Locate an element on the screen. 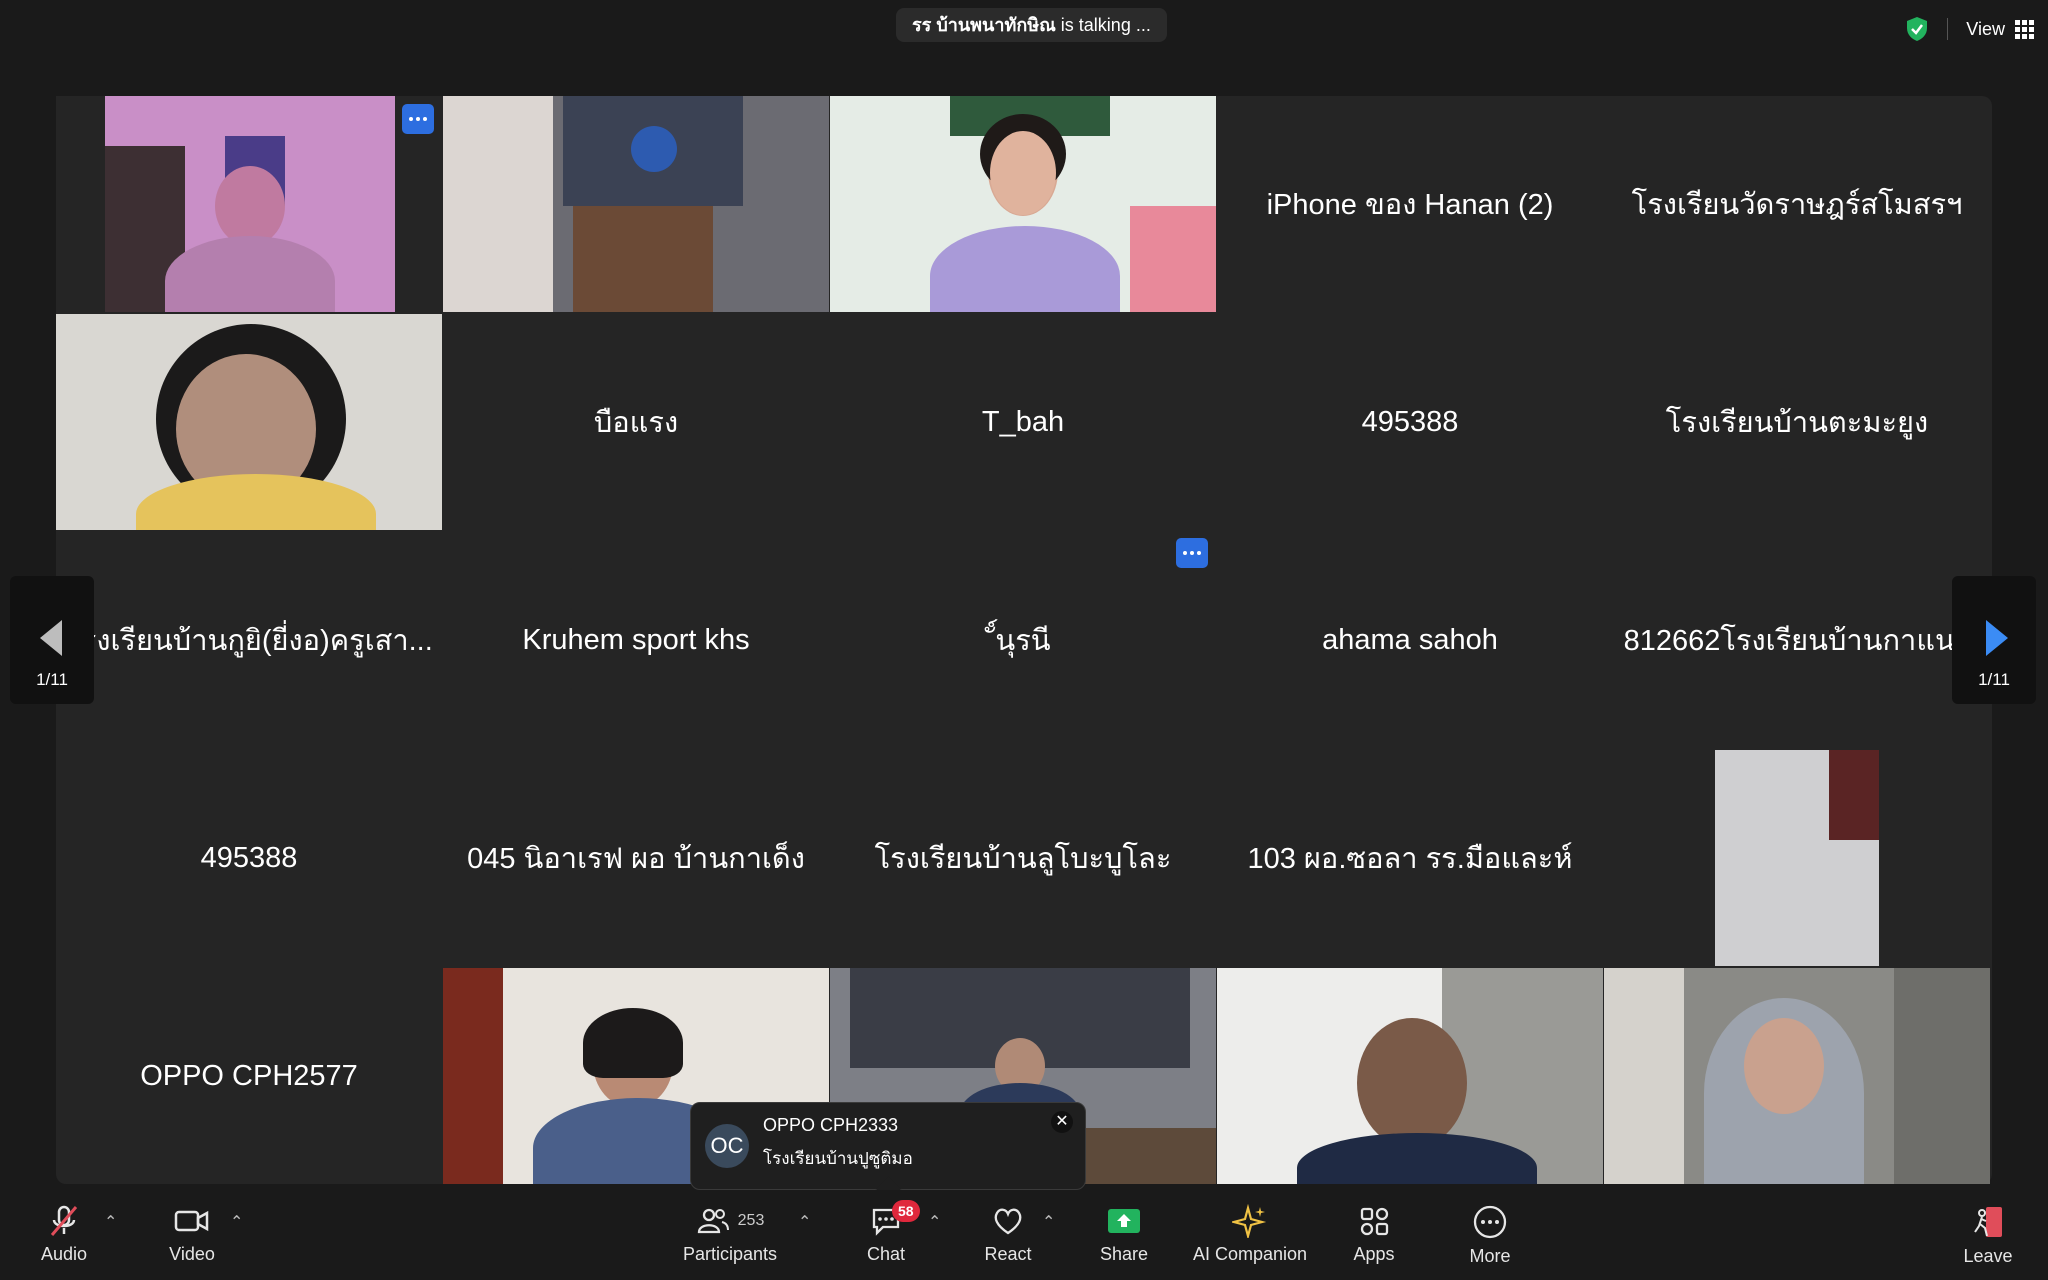 This screenshot has width=2048, height=1280. participant-tile-15: 812662โรงเรียนบ้านกาแนะ is located at coordinates (1797, 640).